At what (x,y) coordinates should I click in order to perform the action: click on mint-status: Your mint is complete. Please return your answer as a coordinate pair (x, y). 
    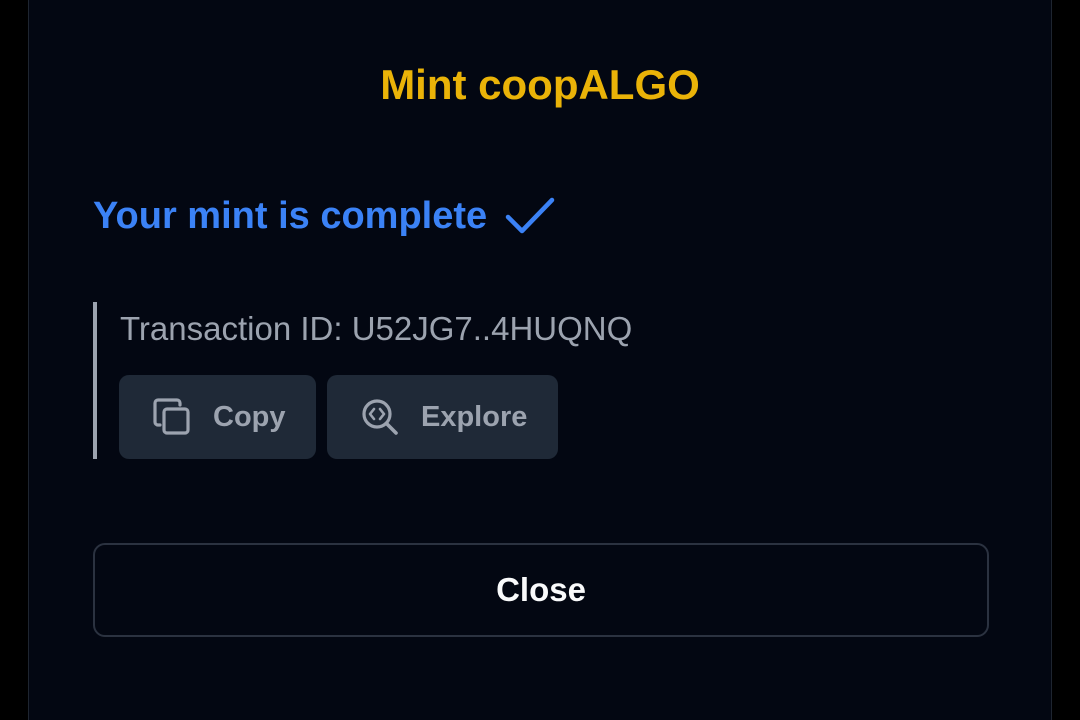
    Looking at the image, I should click on (324, 216).